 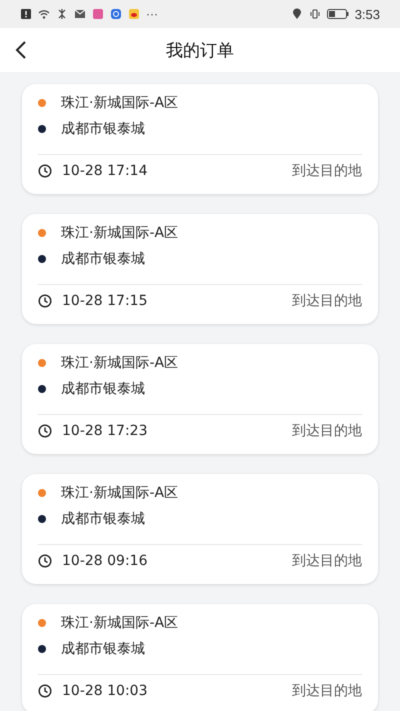 What do you see at coordinates (105, 561) in the screenshot?
I see `order-time: 10-28 09:16` at bounding box center [105, 561].